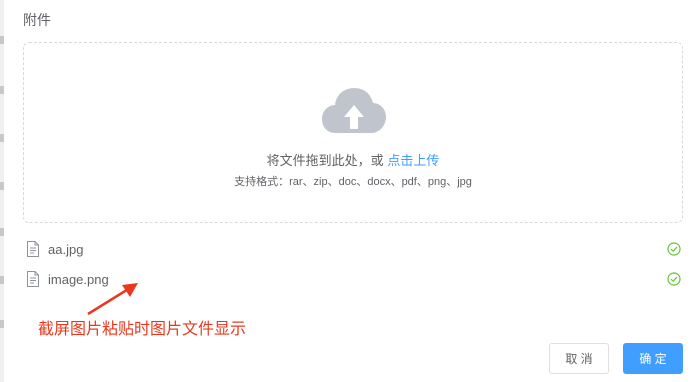  Describe the element at coordinates (142, 329) in the screenshot. I see `annotation-caption: 截屏图片粘贴时图片文件显示` at that location.